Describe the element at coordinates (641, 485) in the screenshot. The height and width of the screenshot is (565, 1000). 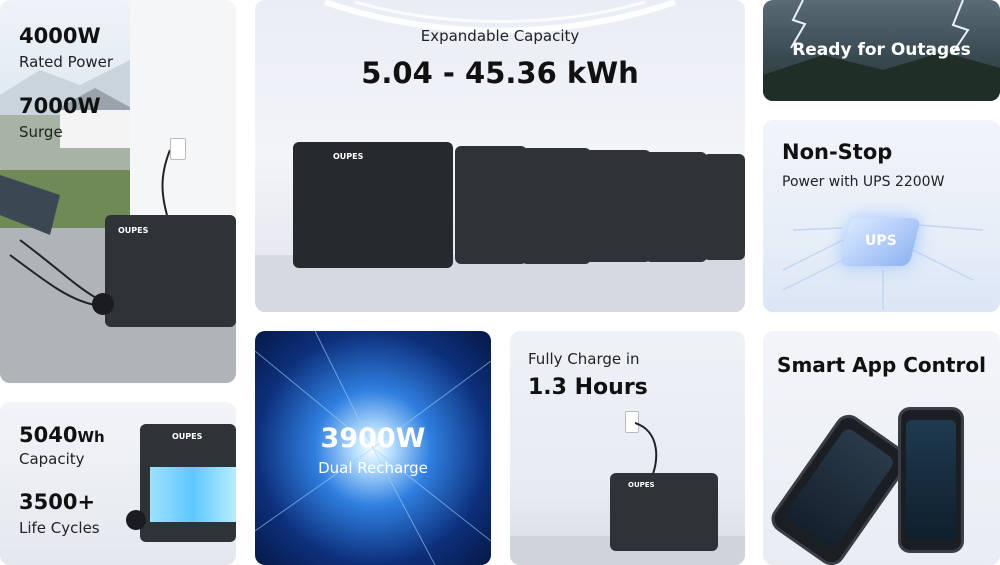
I see `charging-unit-logo: OUPES` at that location.